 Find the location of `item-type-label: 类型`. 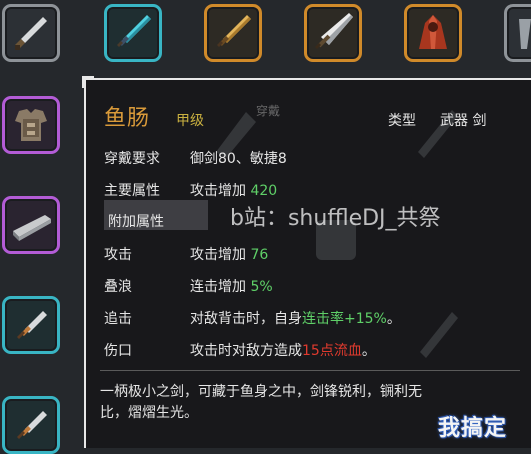

item-type-label: 类型 is located at coordinates (402, 121).